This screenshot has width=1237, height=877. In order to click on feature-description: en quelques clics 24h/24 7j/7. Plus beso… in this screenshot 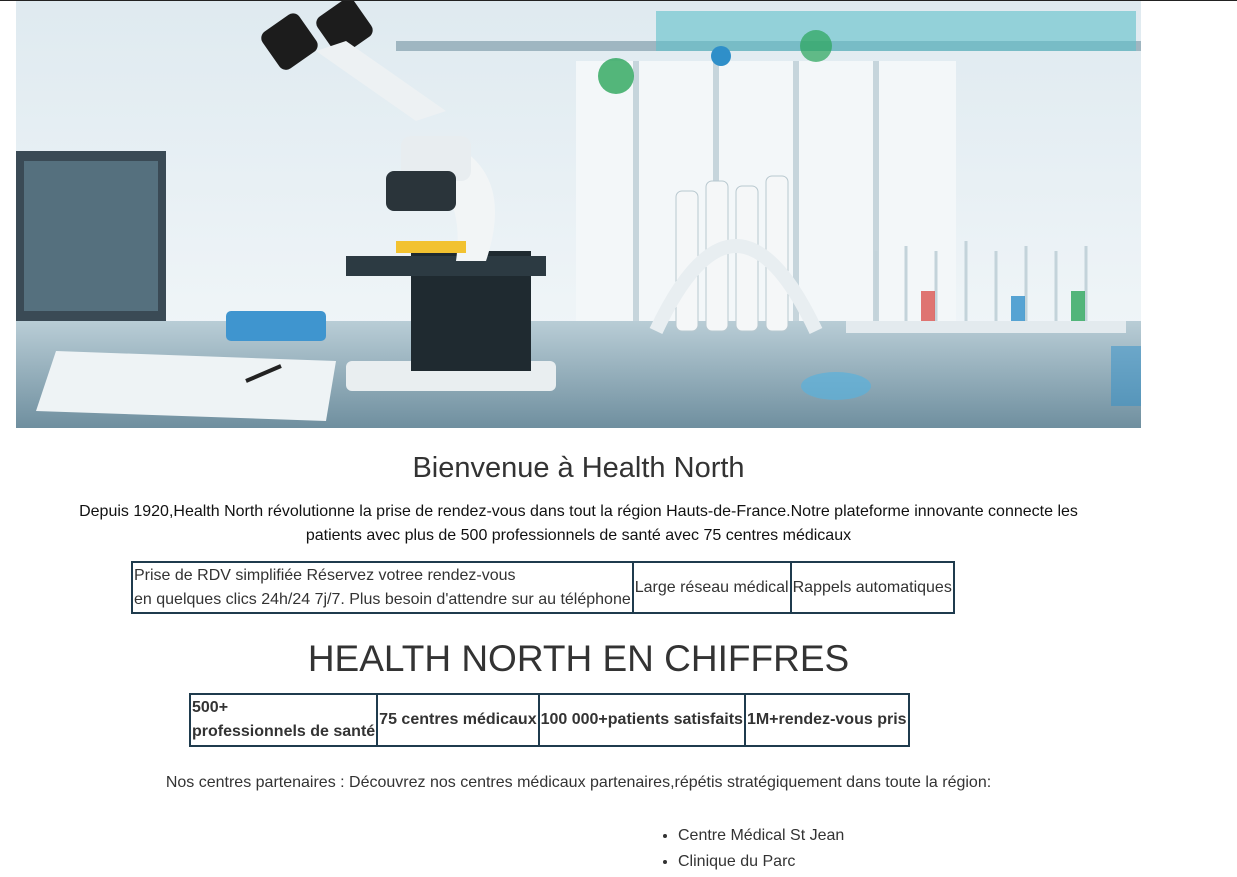, I will do `click(382, 599)`.